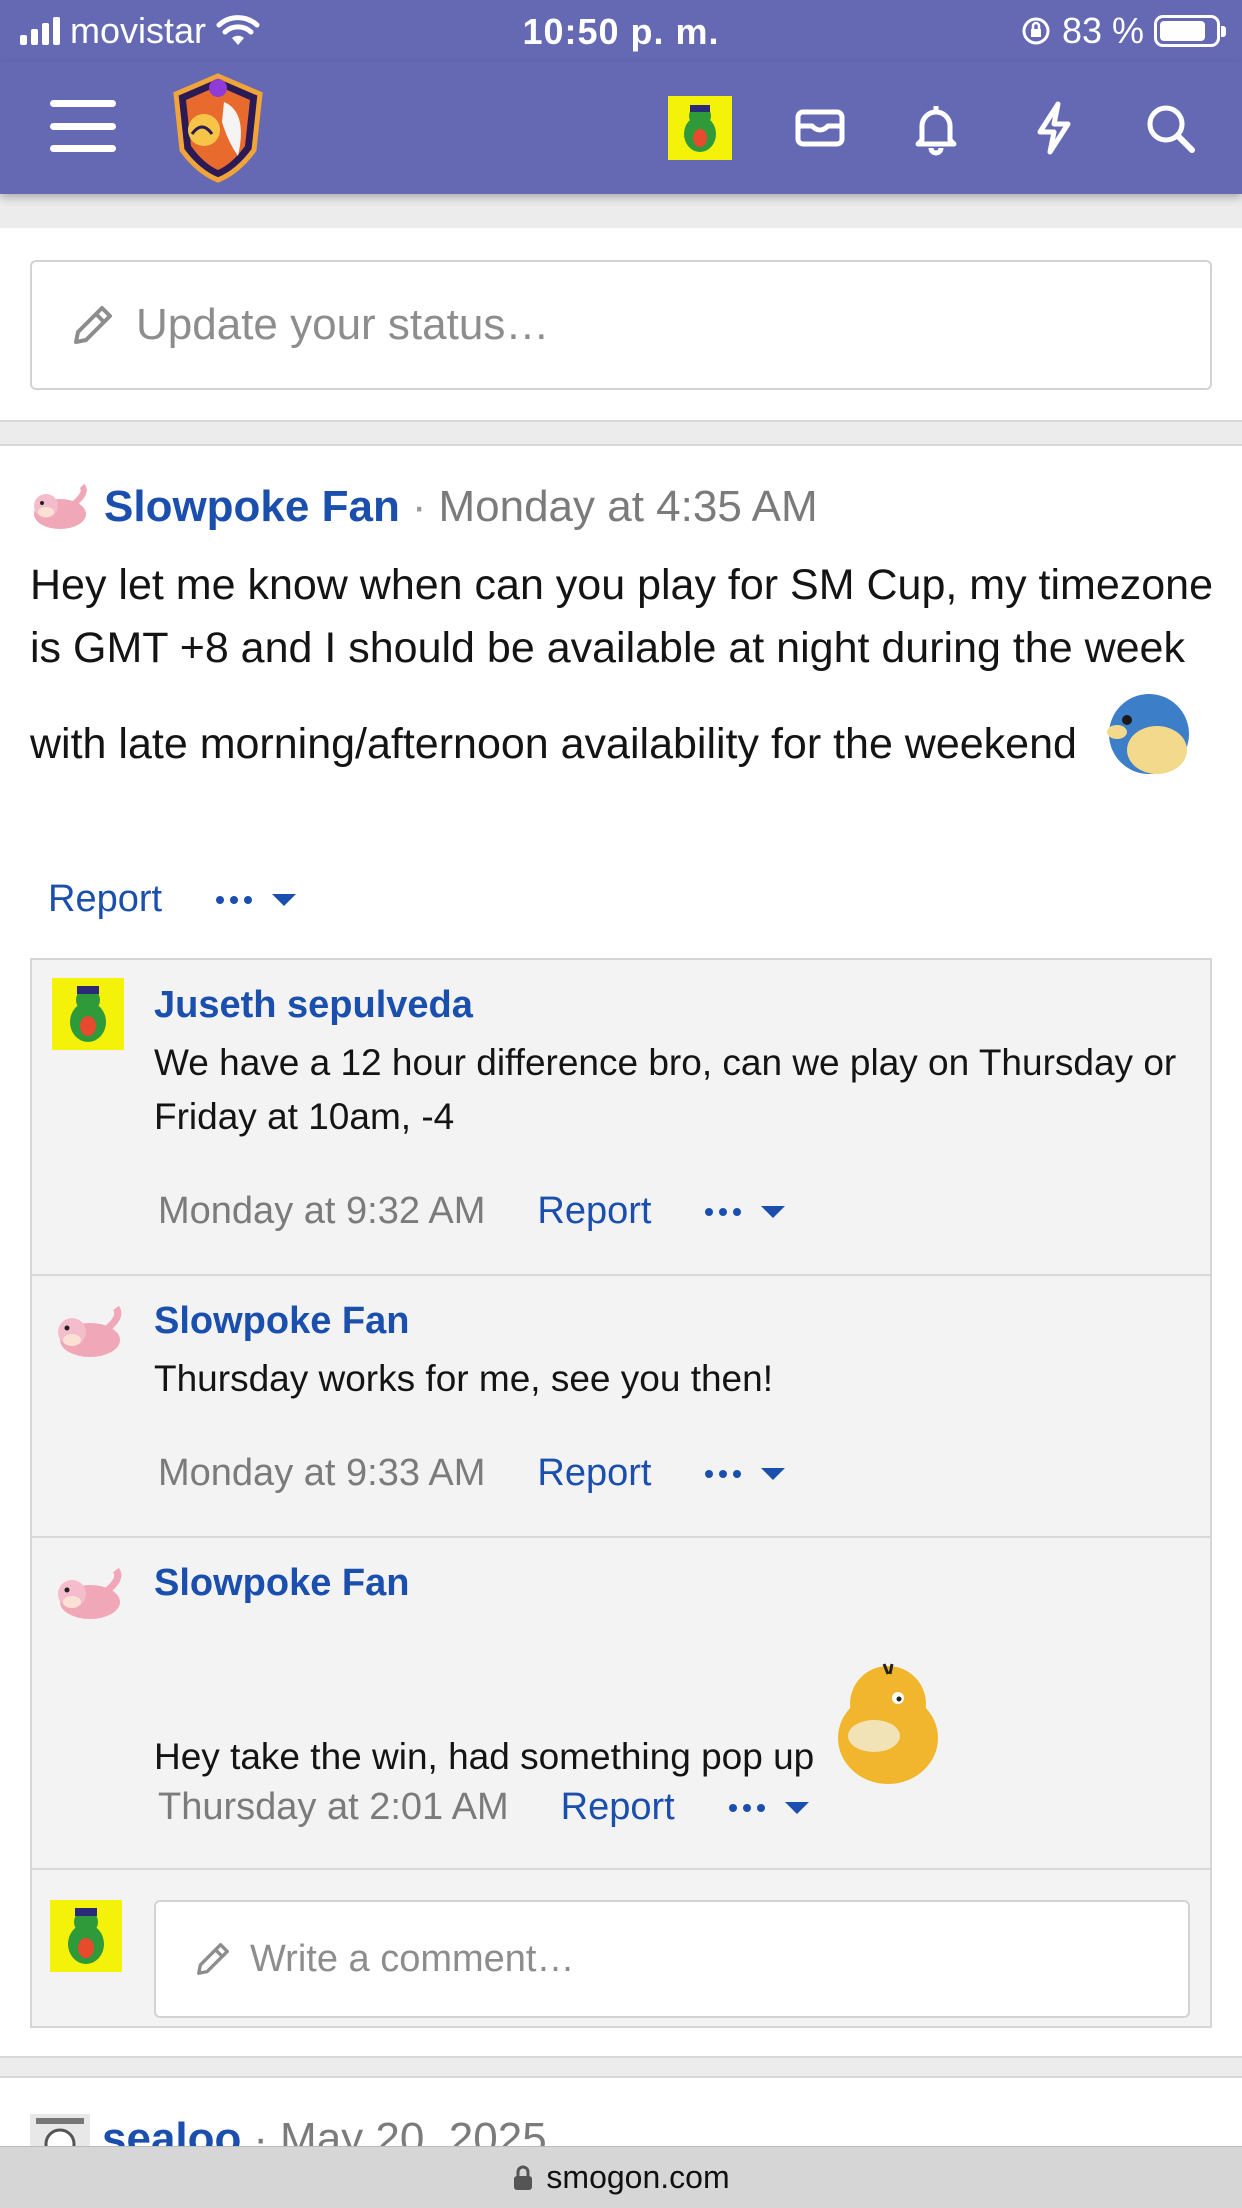 This screenshot has width=1242, height=2208. Describe the element at coordinates (105, 899) in the screenshot. I see `report-link: Report` at that location.